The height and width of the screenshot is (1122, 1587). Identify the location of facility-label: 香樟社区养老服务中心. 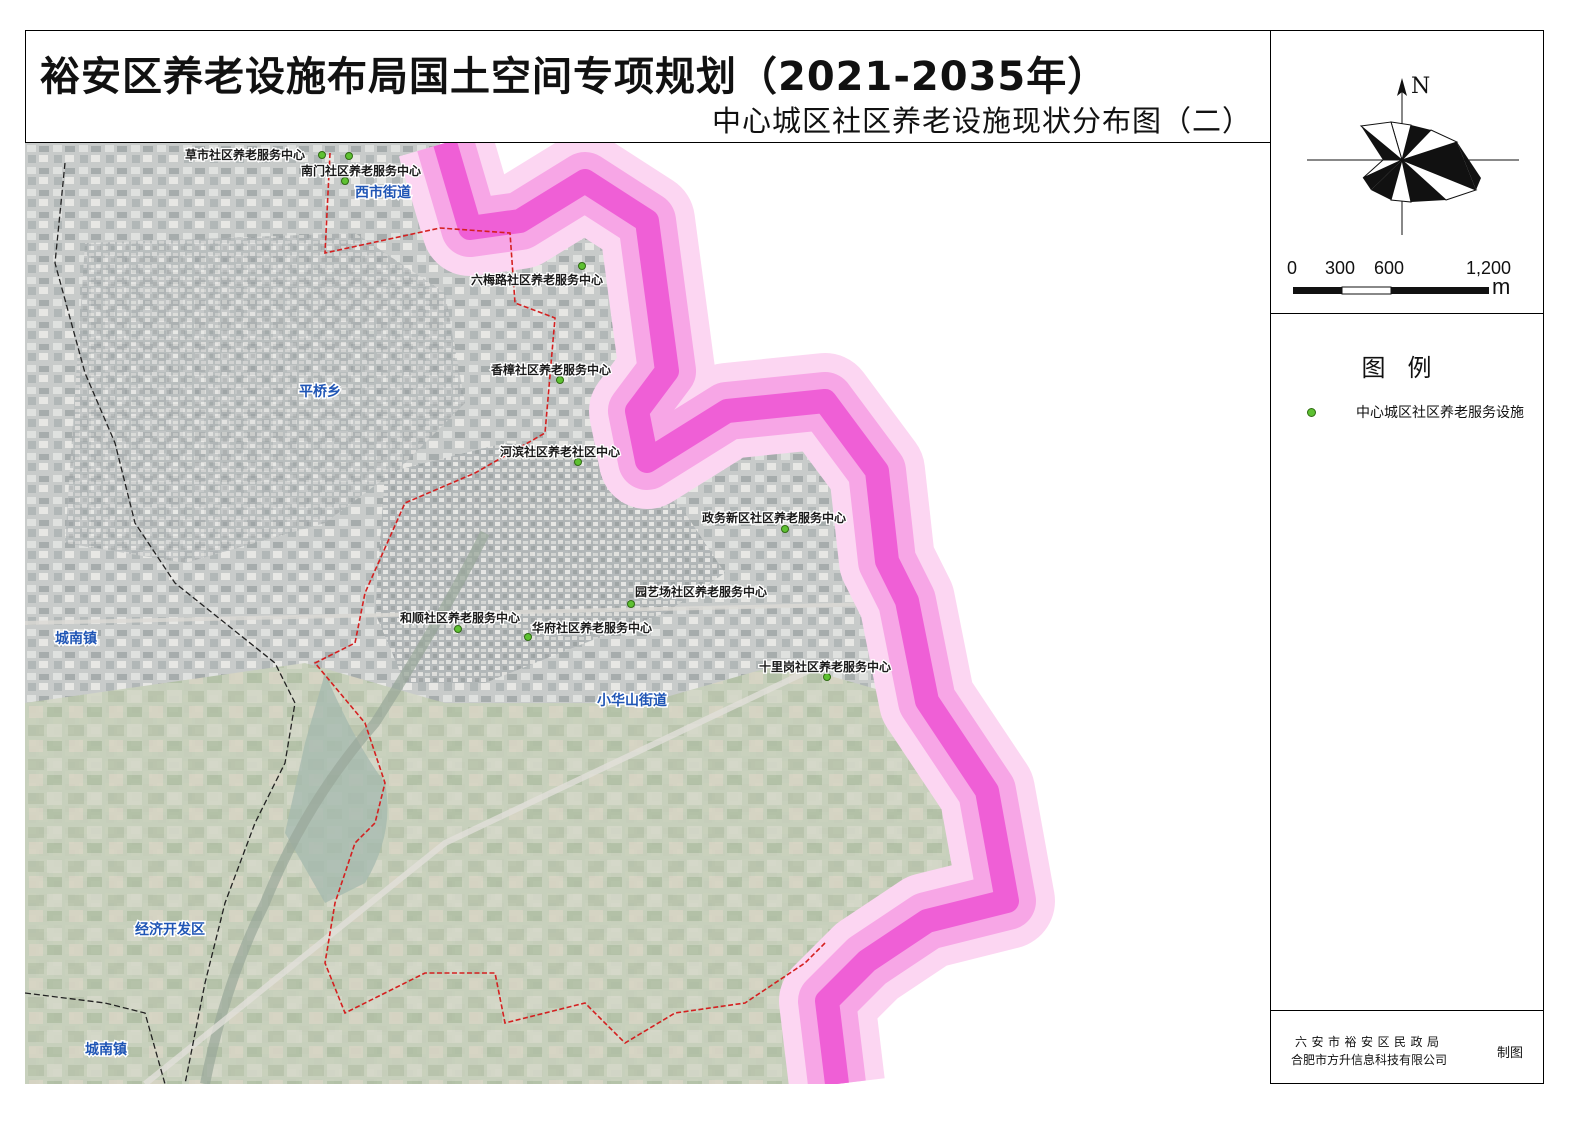
(550, 369).